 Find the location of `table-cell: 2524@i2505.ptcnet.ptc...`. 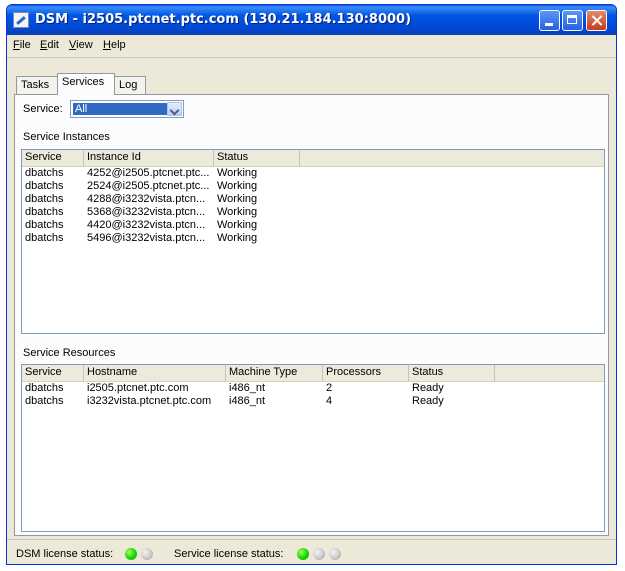

table-cell: 2524@i2505.ptcnet.ptc... is located at coordinates (148, 186).